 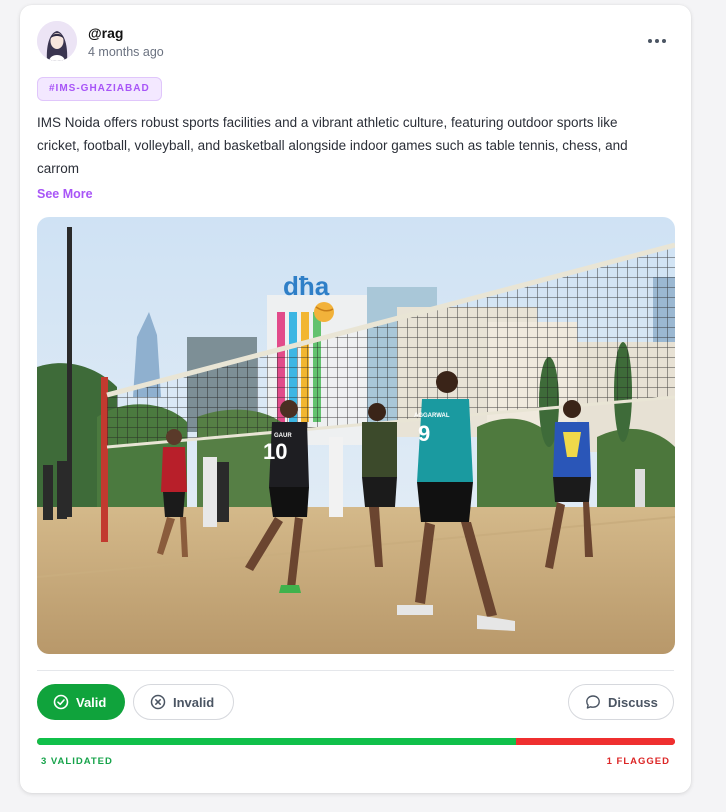 What do you see at coordinates (633, 702) in the screenshot?
I see `discuss-label: Discuss` at bounding box center [633, 702].